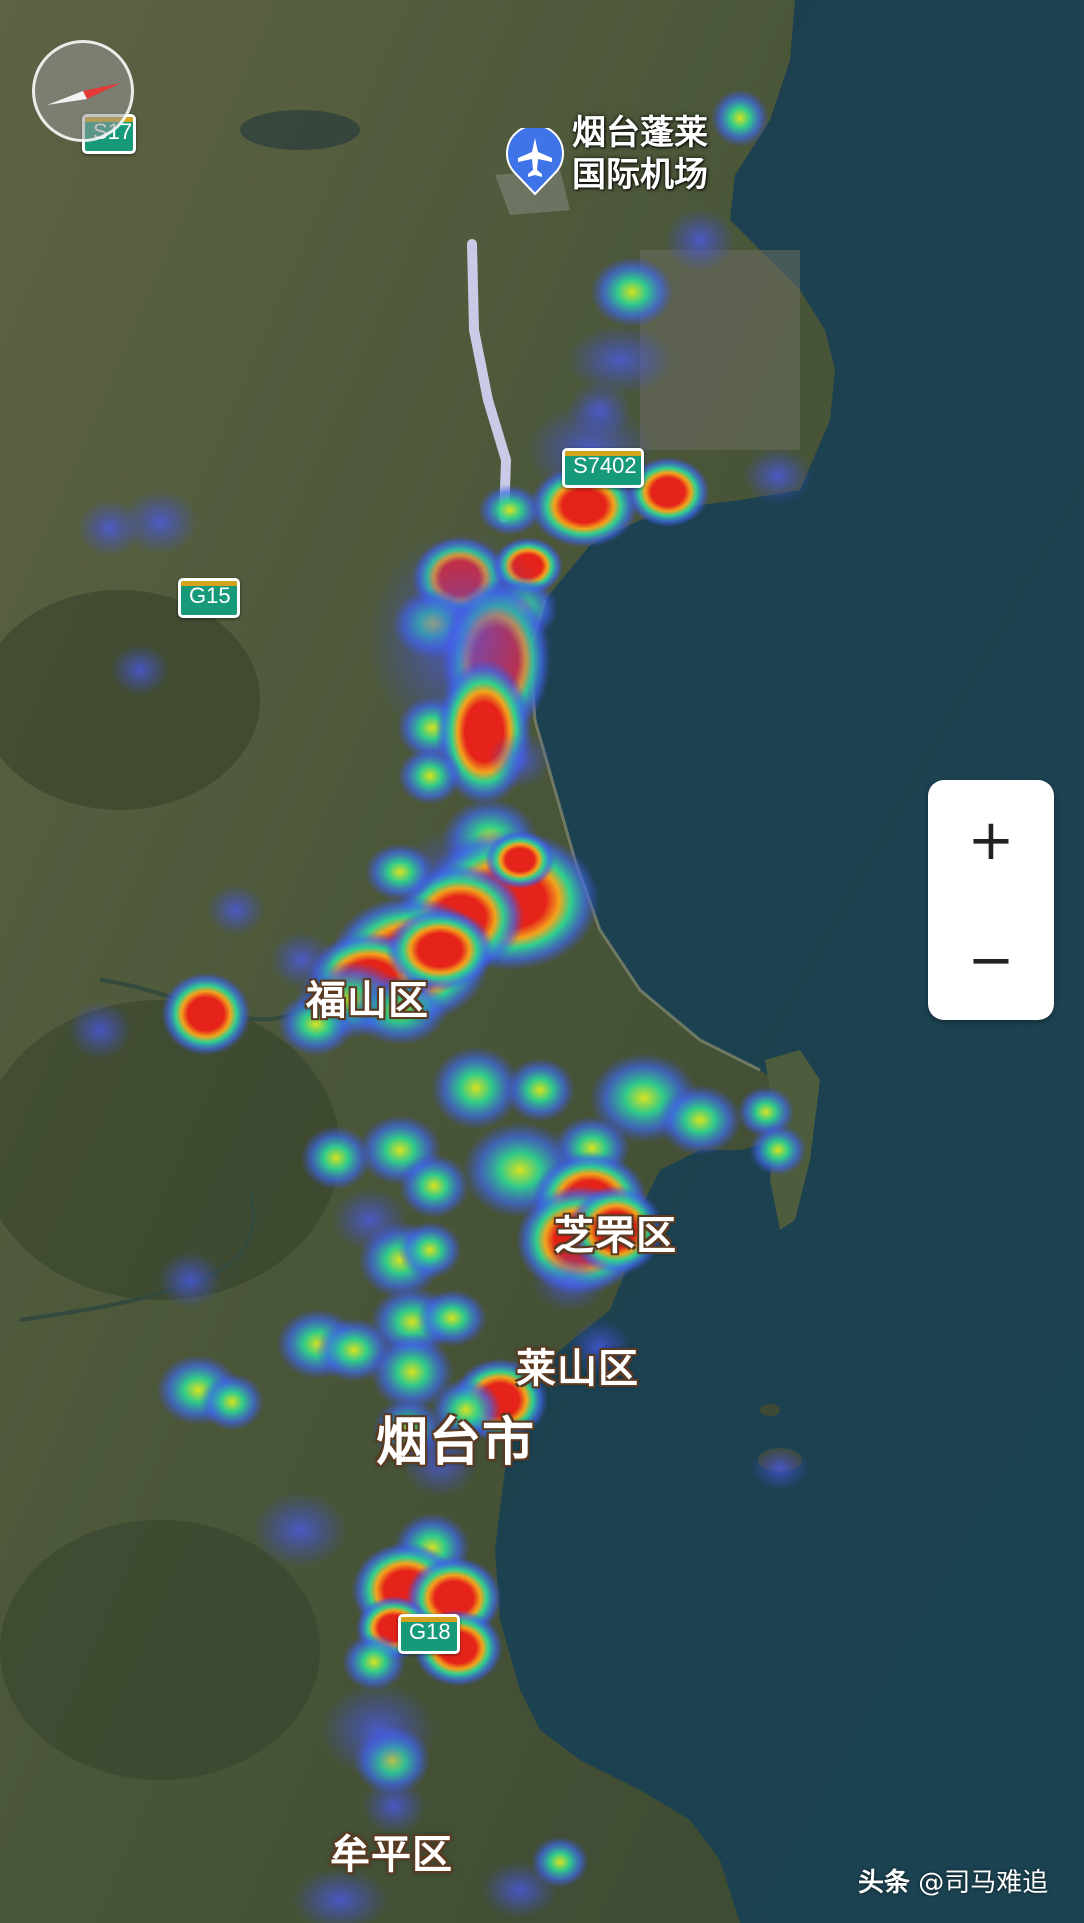 This screenshot has height=1923, width=1084. What do you see at coordinates (535, 162) in the screenshot?
I see `airplane-icon` at bounding box center [535, 162].